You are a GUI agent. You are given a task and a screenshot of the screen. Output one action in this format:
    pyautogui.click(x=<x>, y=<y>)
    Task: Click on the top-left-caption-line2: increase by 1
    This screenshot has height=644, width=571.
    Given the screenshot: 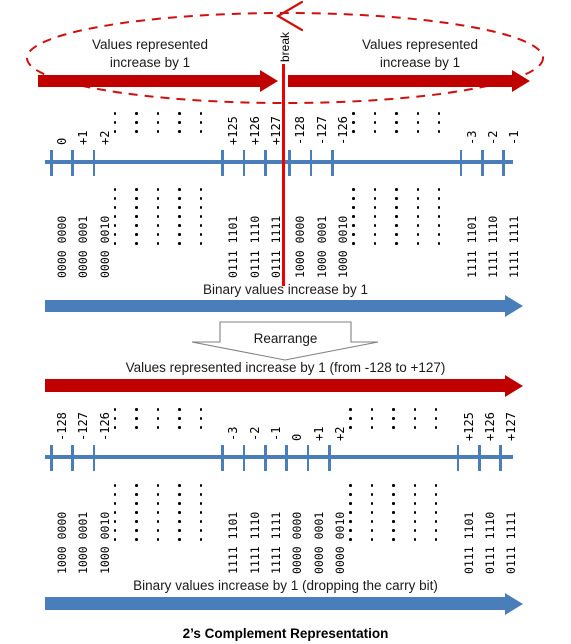 What is the action you would take?
    pyautogui.click(x=150, y=62)
    